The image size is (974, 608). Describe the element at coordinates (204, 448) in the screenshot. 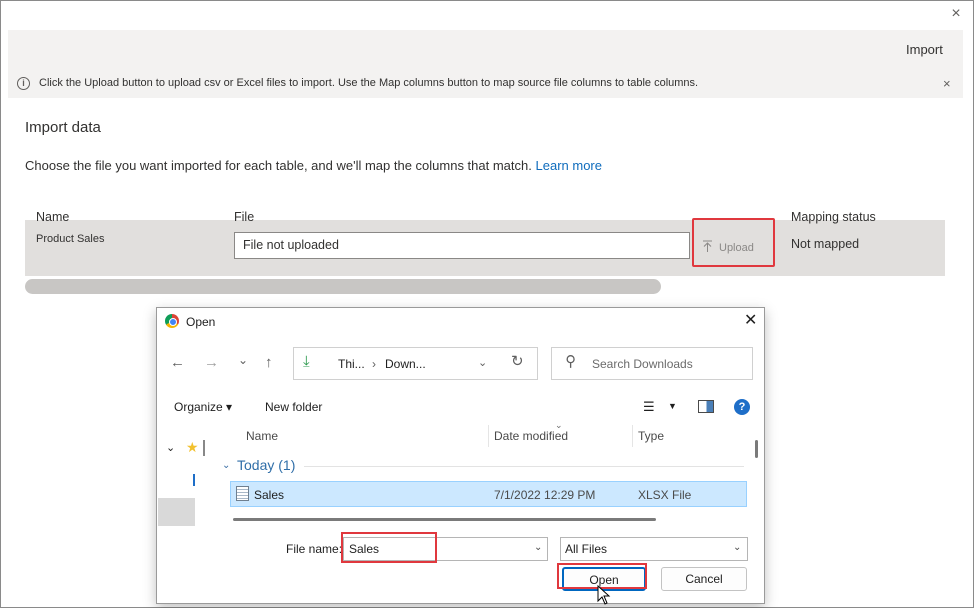

I see `navigation-pane-scrollbar` at that location.